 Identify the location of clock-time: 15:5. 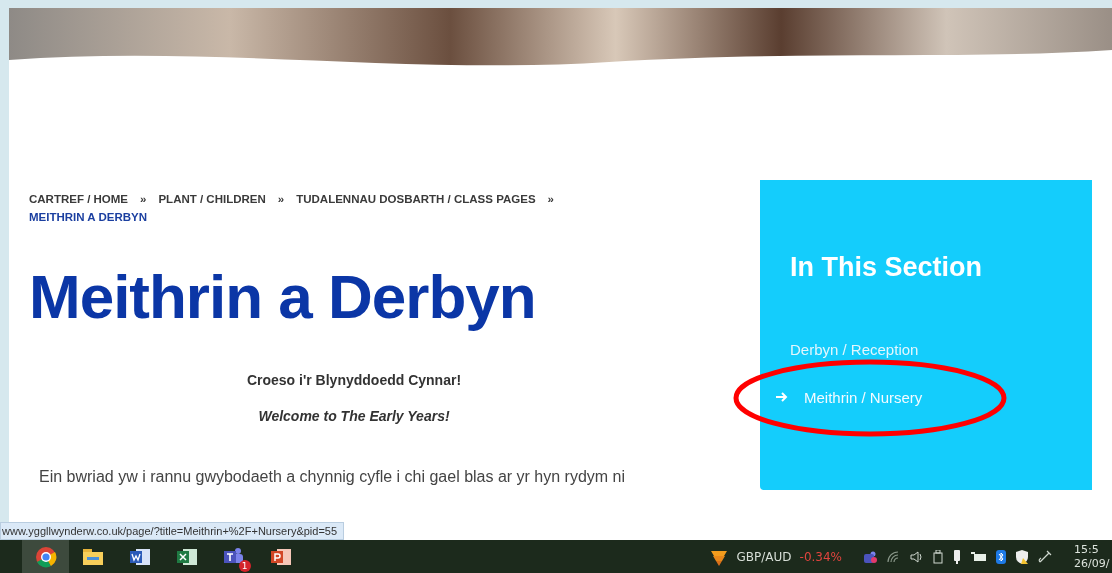
(1086, 549).